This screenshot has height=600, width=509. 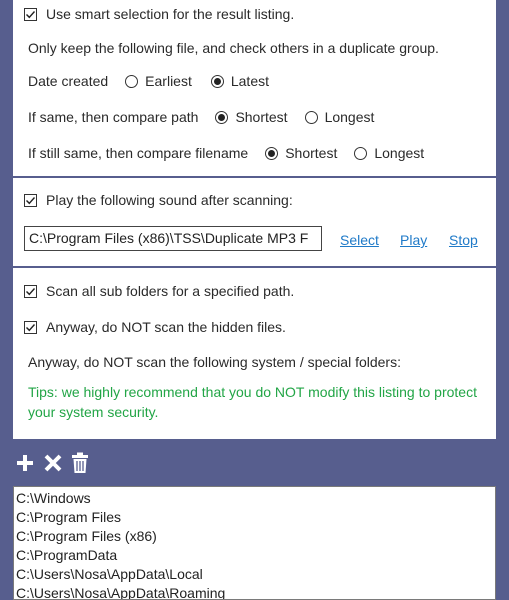 I want to click on skip-hidden-label: Anyway, do NOT scan the hidden files., so click(x=166, y=327).